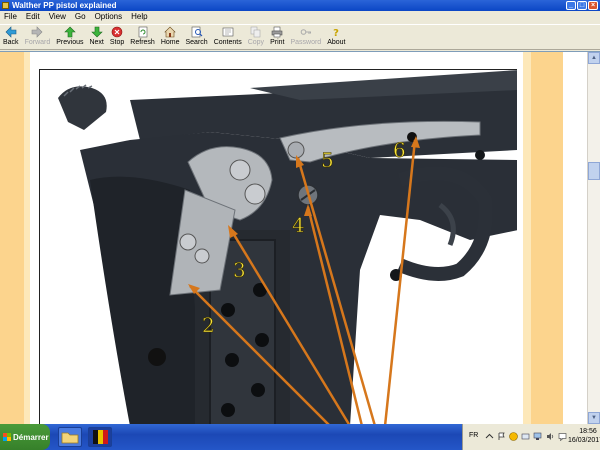 This screenshot has height=450, width=600. I want to click on left-margin-band-light, so click(27, 238).